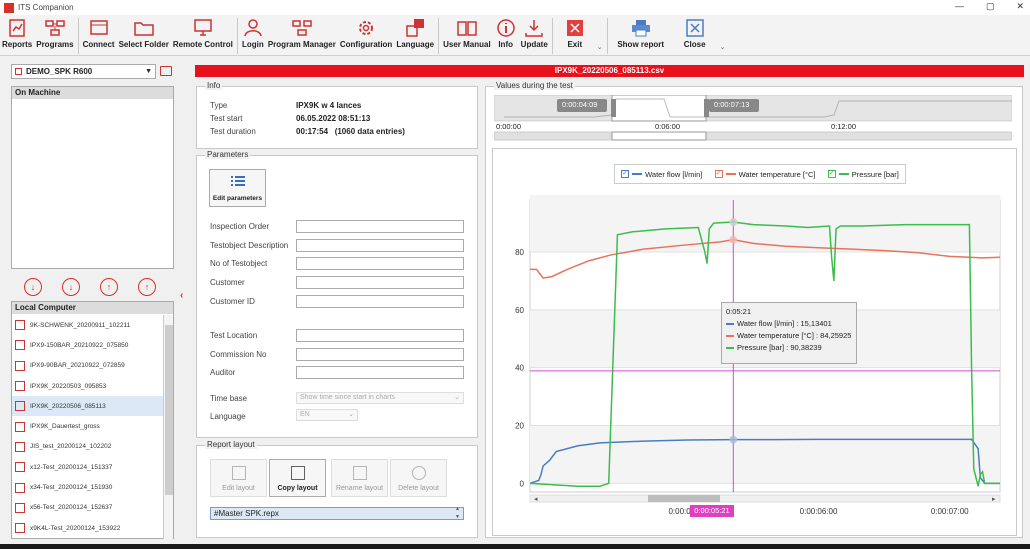 The height and width of the screenshot is (549, 1030). I want to click on language-button: Language, so click(415, 32).